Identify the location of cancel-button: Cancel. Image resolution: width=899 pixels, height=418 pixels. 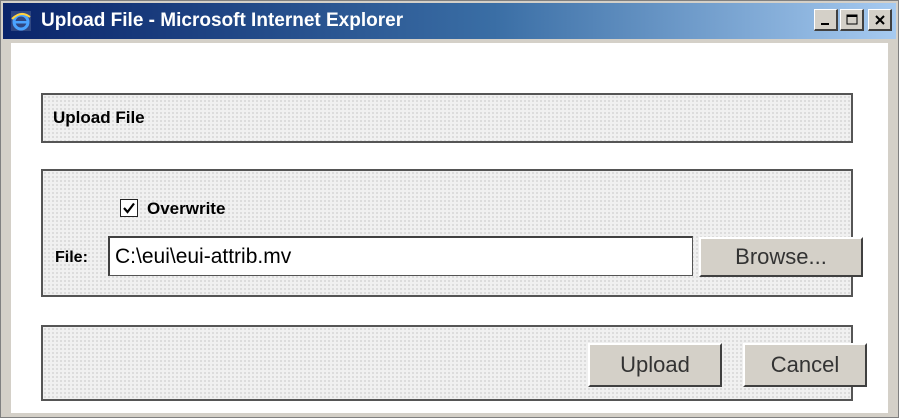
(805, 365).